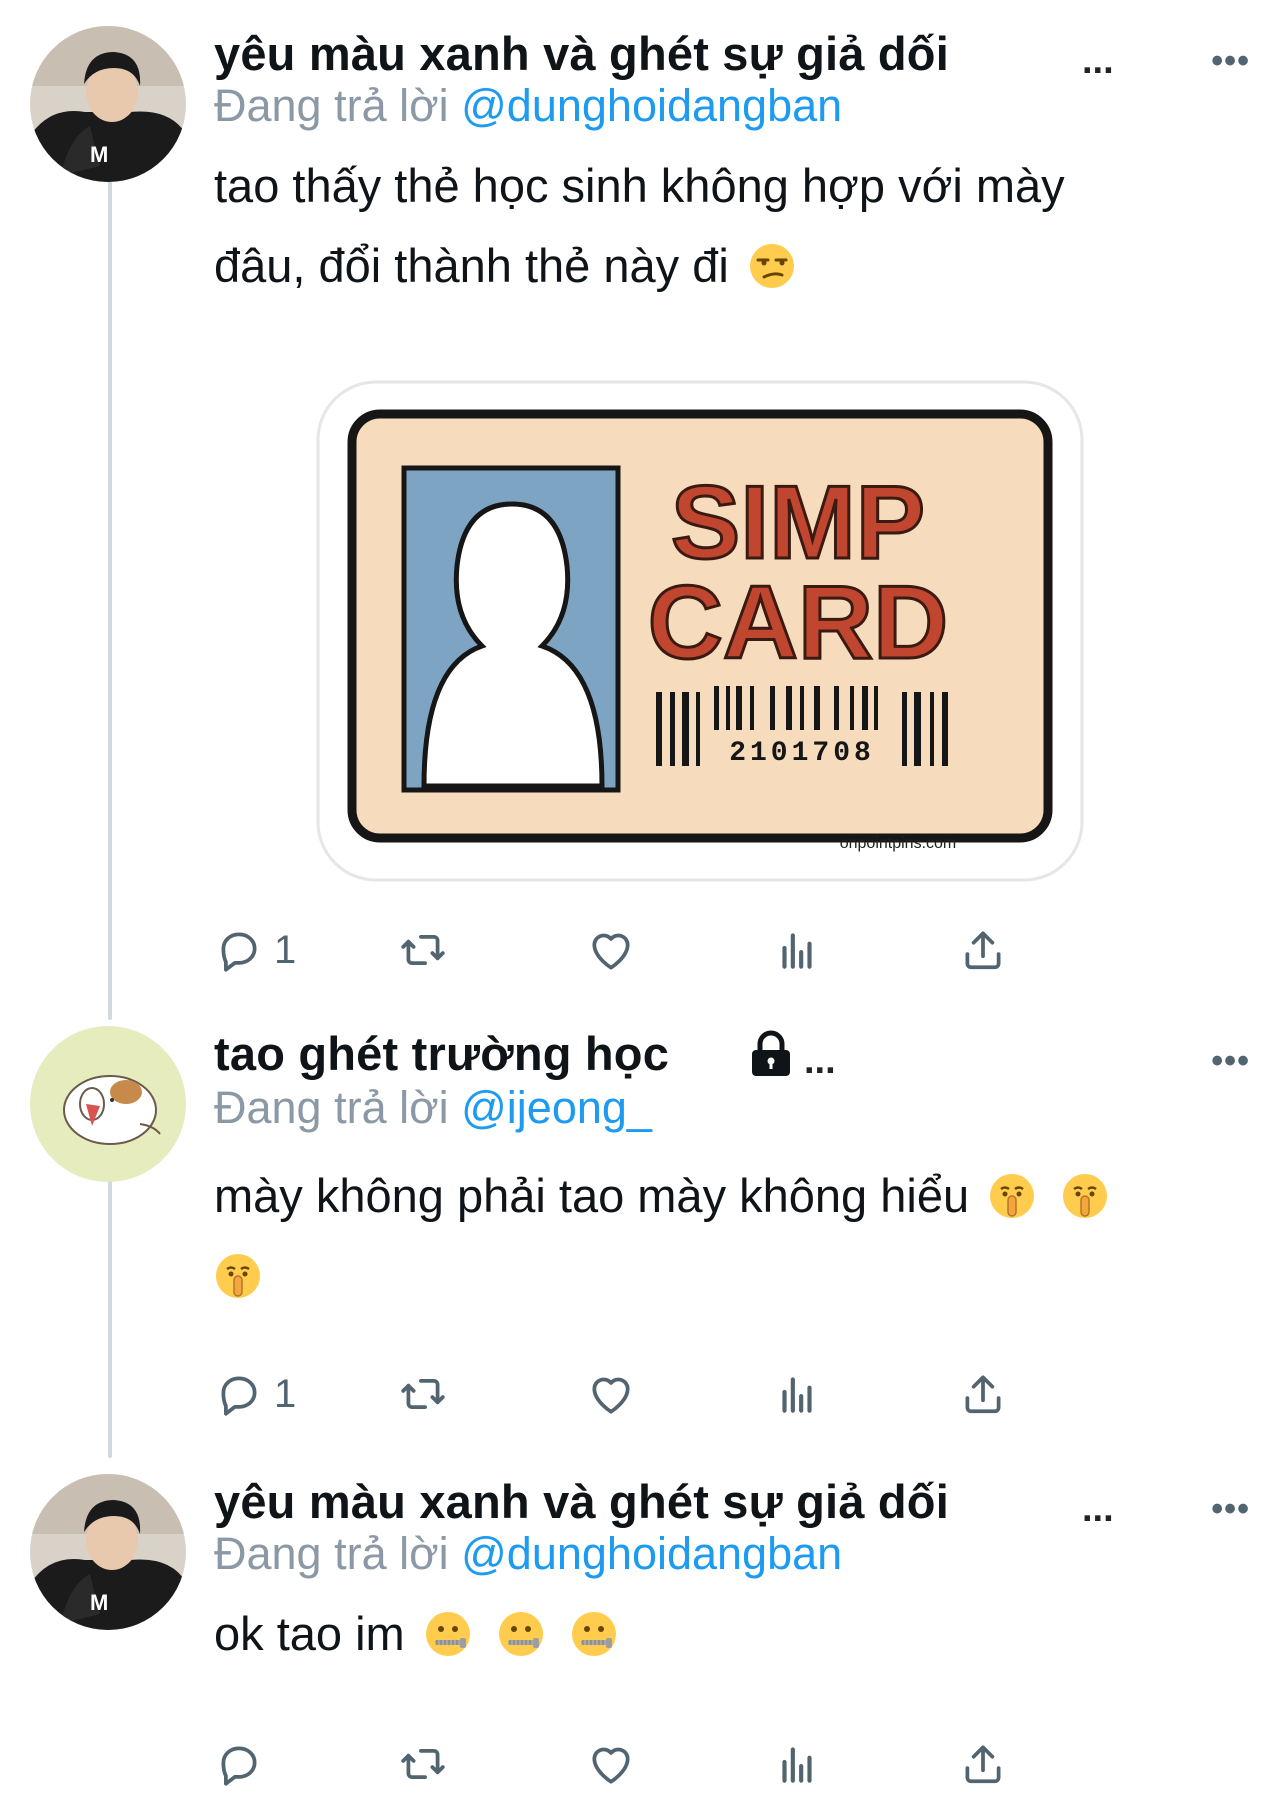 Image resolution: width=1284 pixels, height=1797 pixels. I want to click on tweet-text-line: ok tao im, so click(724, 1634).